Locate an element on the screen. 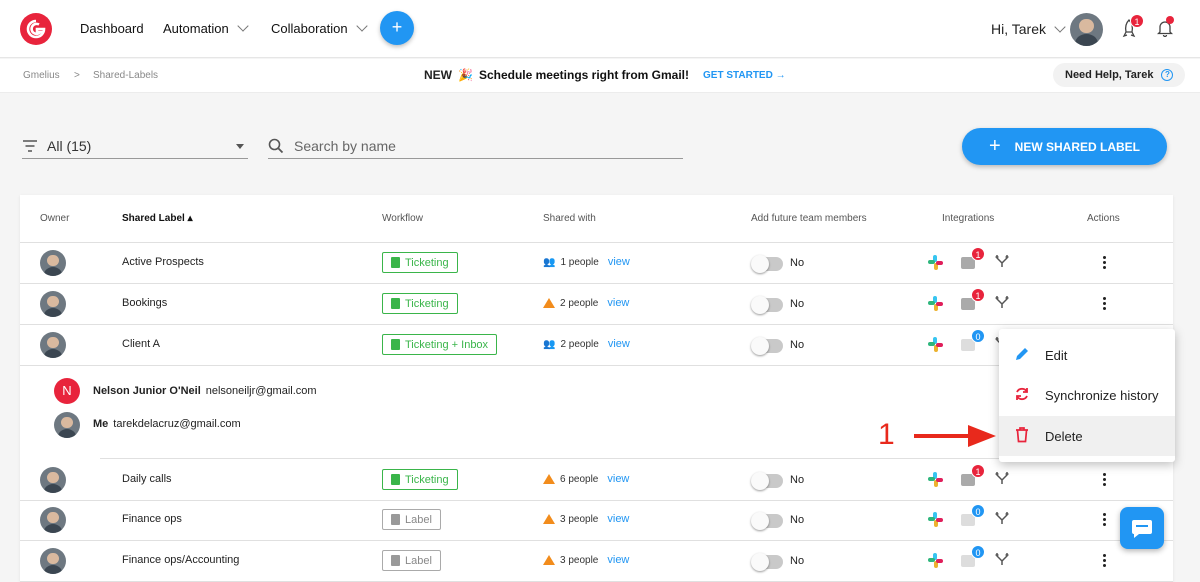 Image resolution: width=1200 pixels, height=582 pixels. shared-label-name: Finance ops is located at coordinates (152, 519).